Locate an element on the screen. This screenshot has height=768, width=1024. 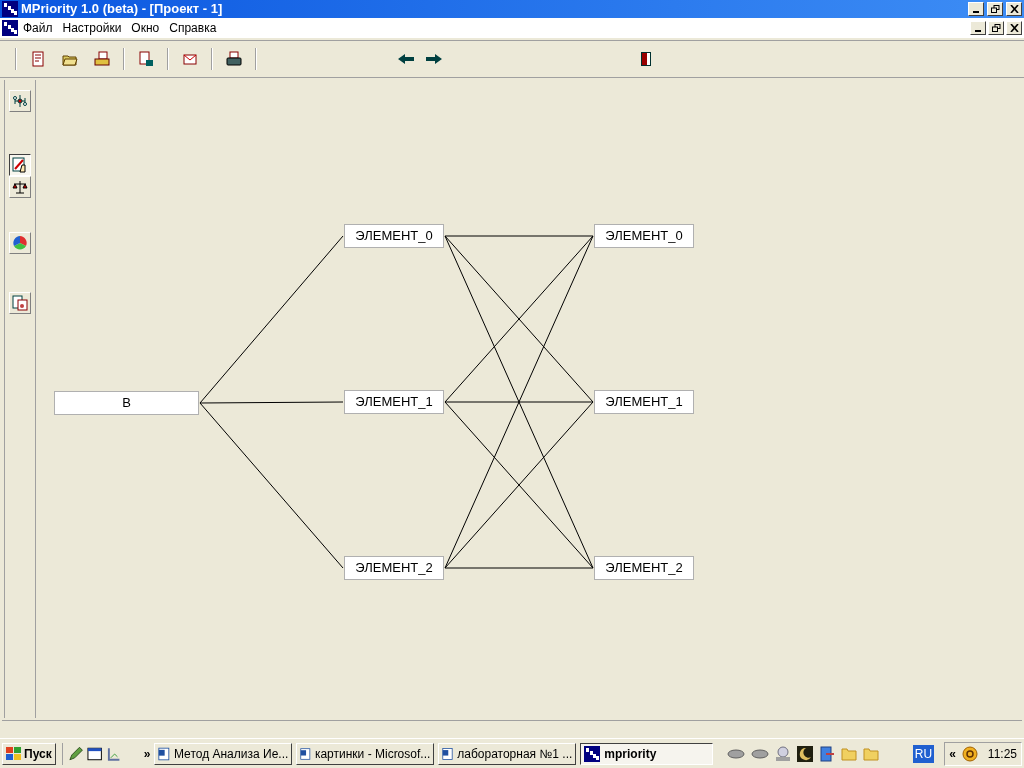
clock: 11:25 is located at coordinates (1002, 754).